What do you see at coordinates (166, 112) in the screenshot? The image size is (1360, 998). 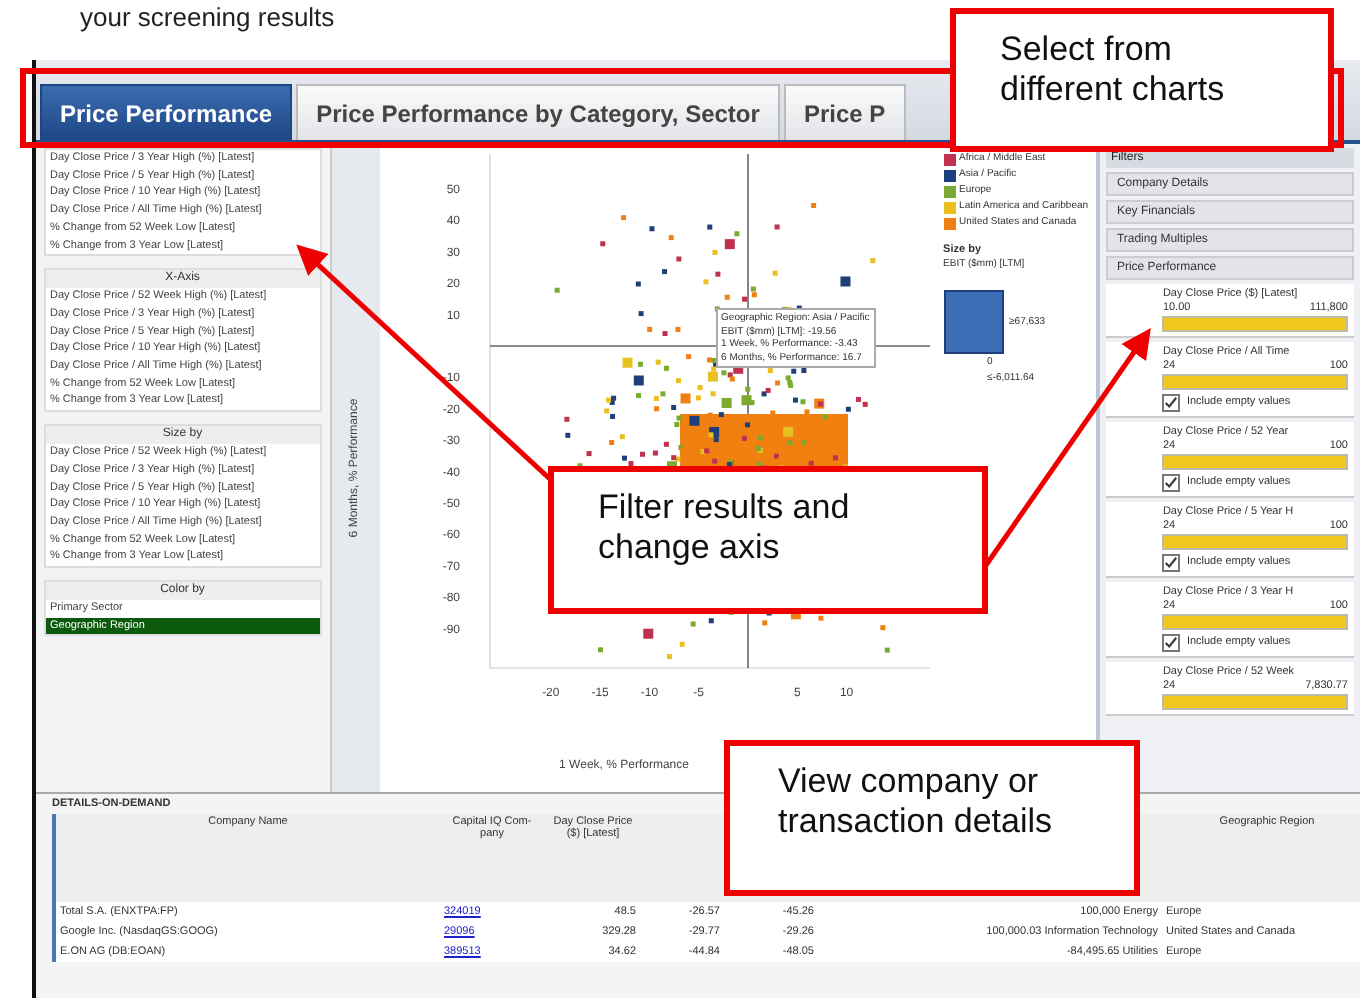 I see `chart-tab: Price Performance` at bounding box center [166, 112].